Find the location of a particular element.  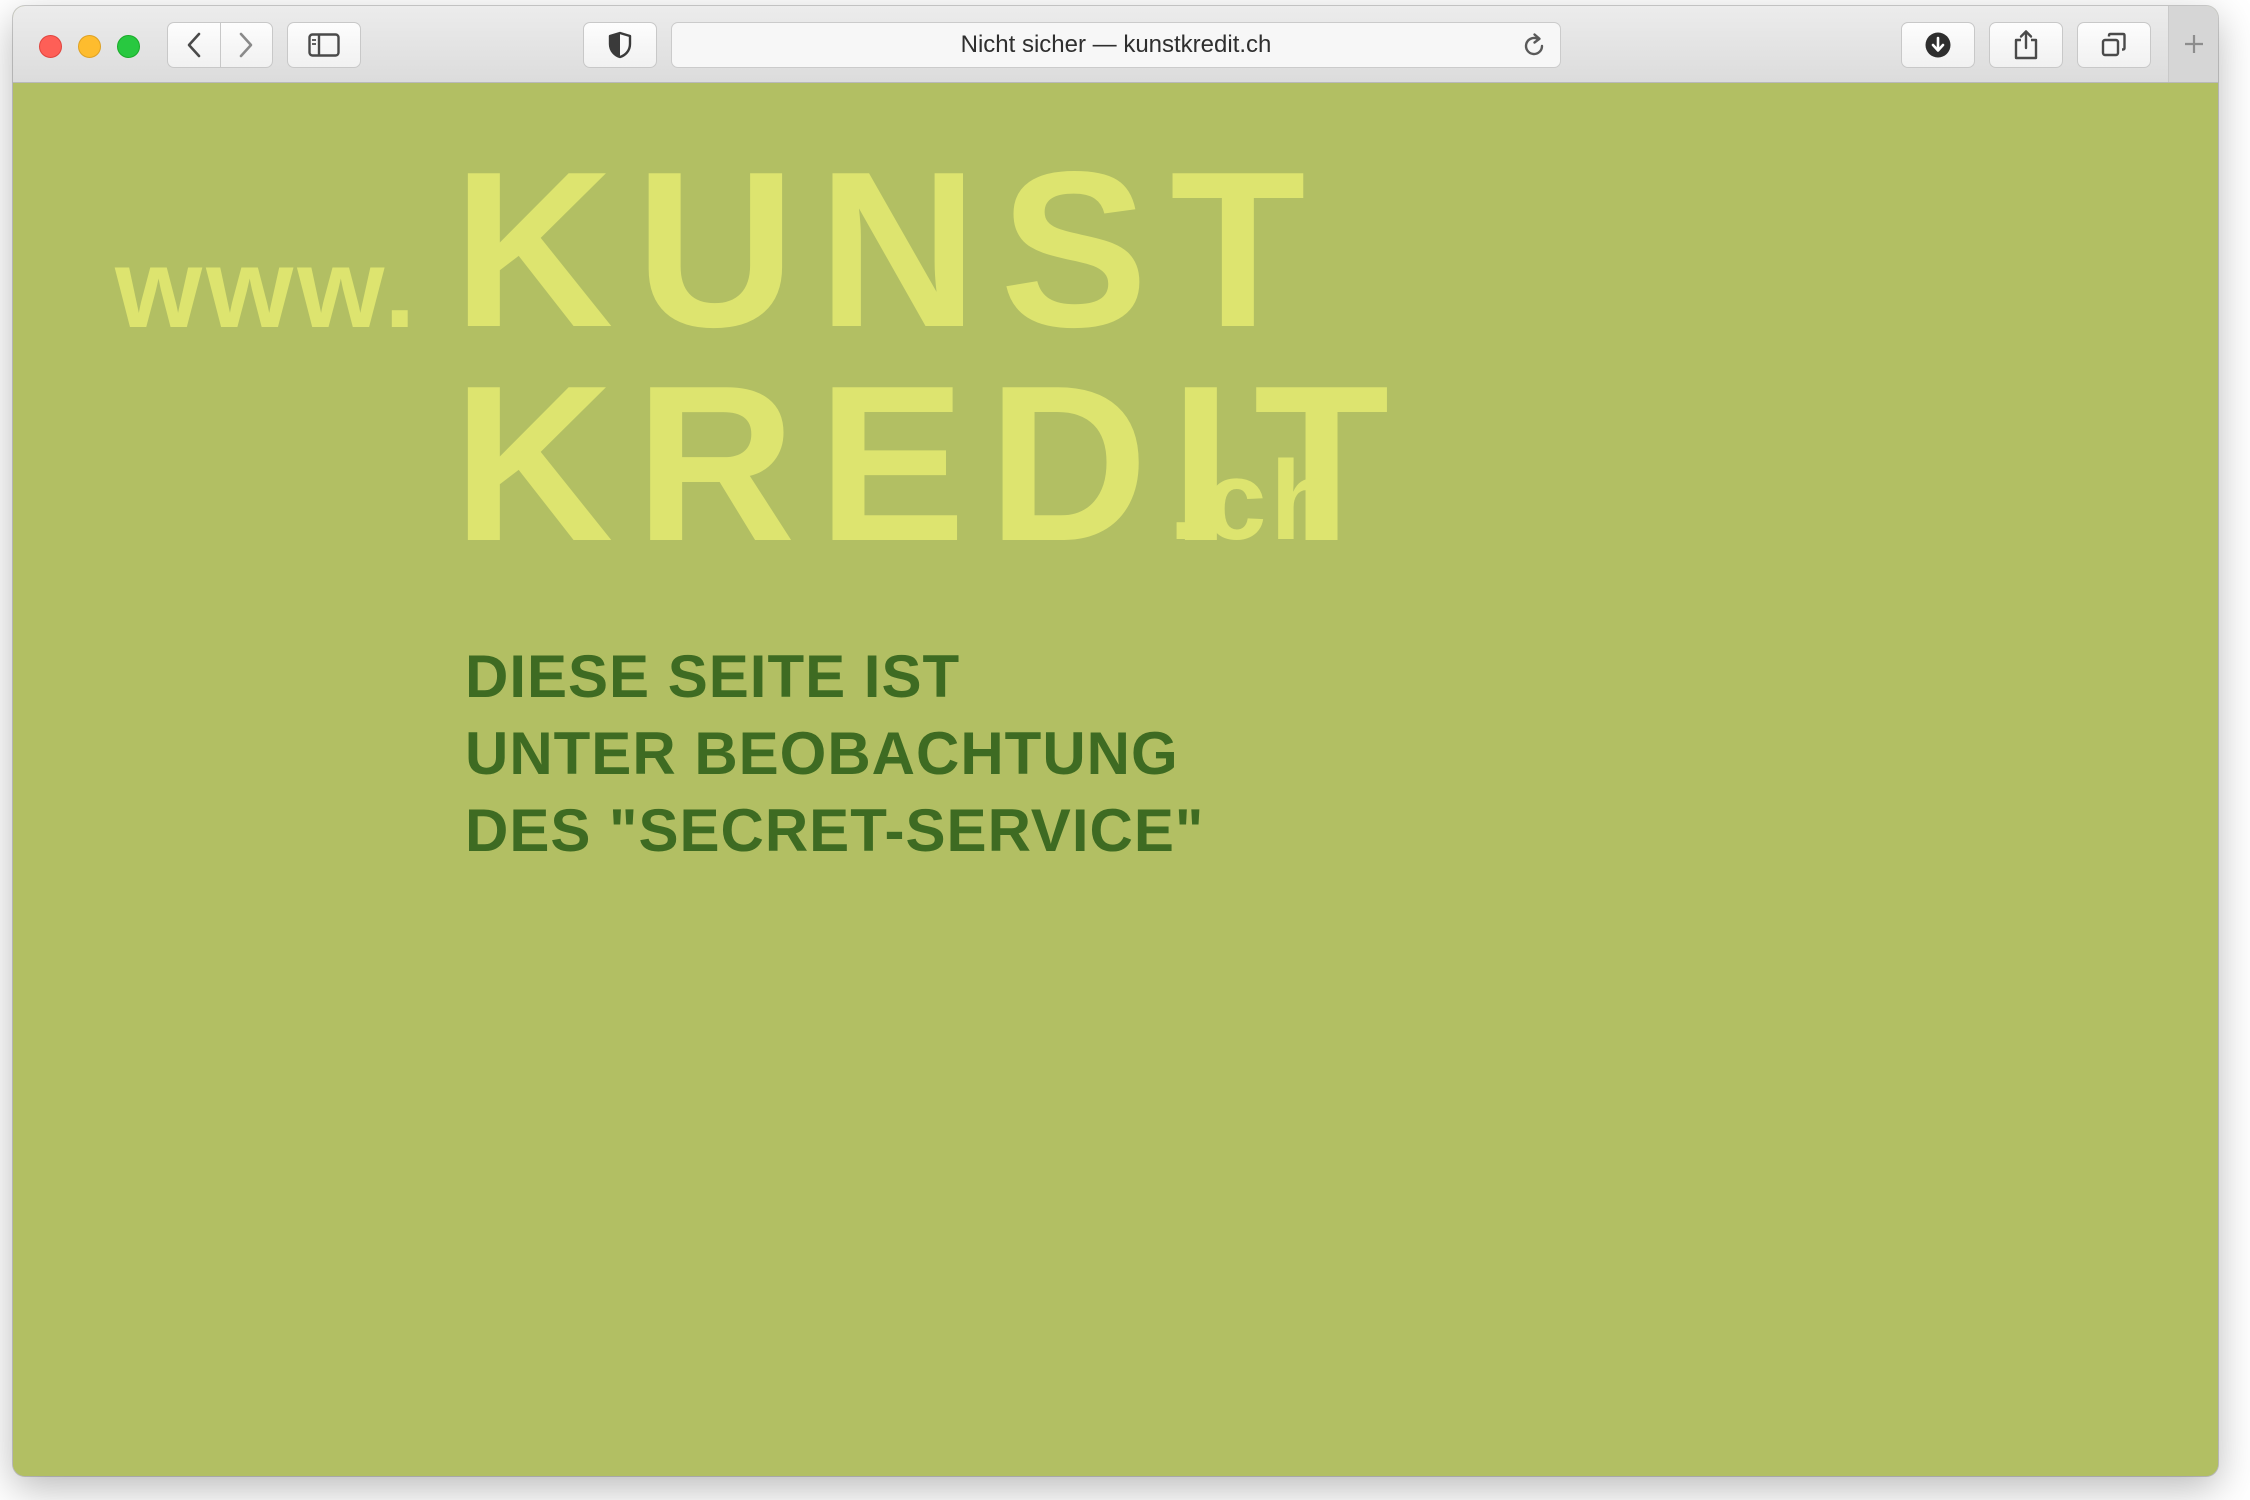

address-bar: Nicht sicher — kunstkredit.ch is located at coordinates (1116, 45).